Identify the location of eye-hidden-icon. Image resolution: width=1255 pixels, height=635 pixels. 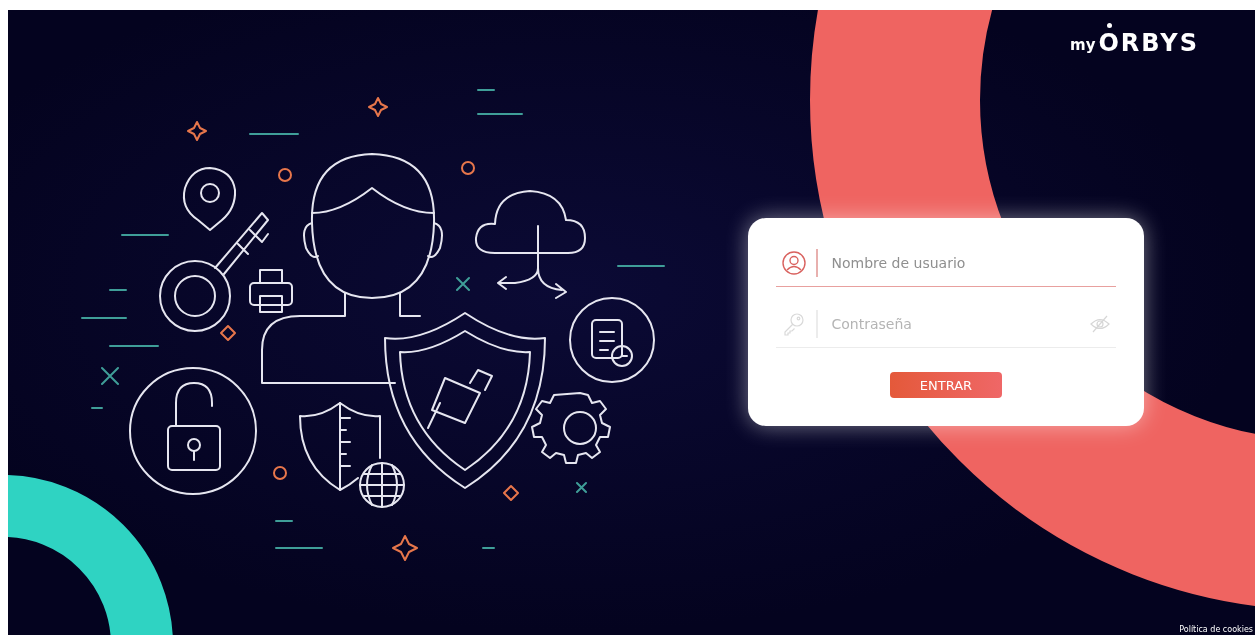
(1100, 324).